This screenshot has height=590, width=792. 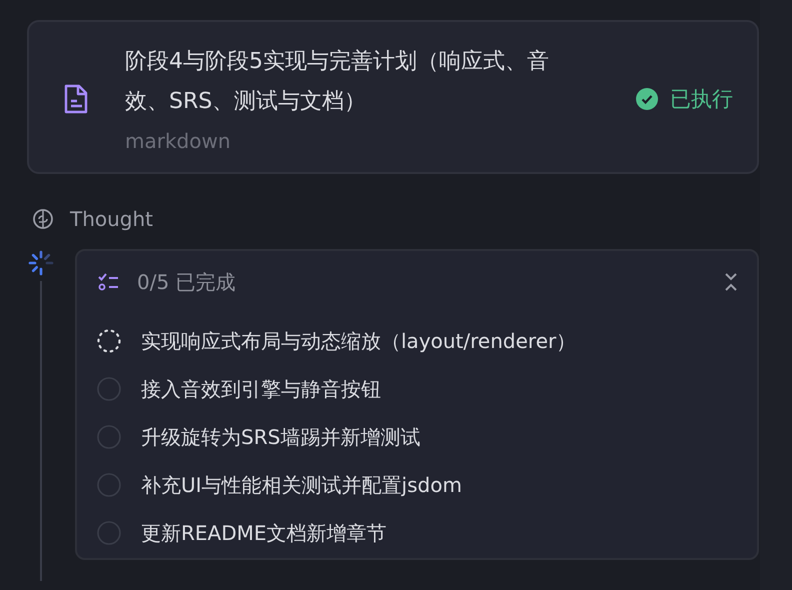 What do you see at coordinates (701, 99) in the screenshot?
I see `status-label: 已执行` at bounding box center [701, 99].